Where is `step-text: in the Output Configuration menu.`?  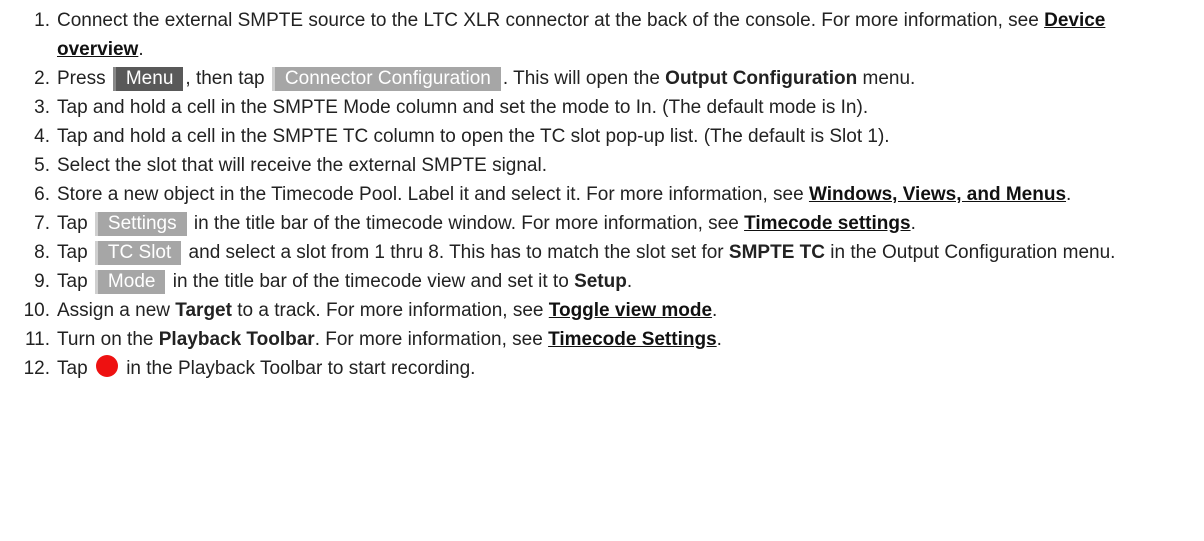 step-text: in the Output Configuration menu. is located at coordinates (970, 252).